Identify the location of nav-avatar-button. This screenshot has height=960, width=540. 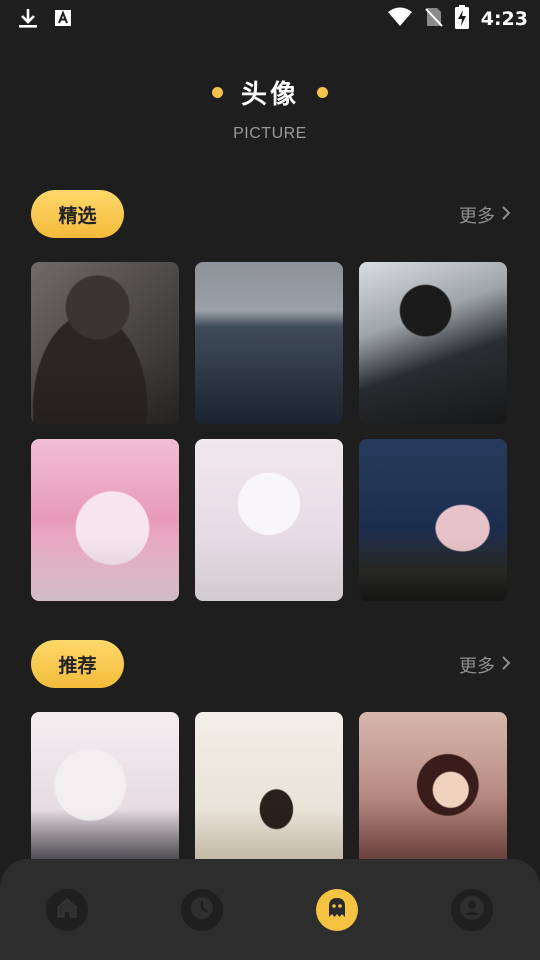
(337, 910).